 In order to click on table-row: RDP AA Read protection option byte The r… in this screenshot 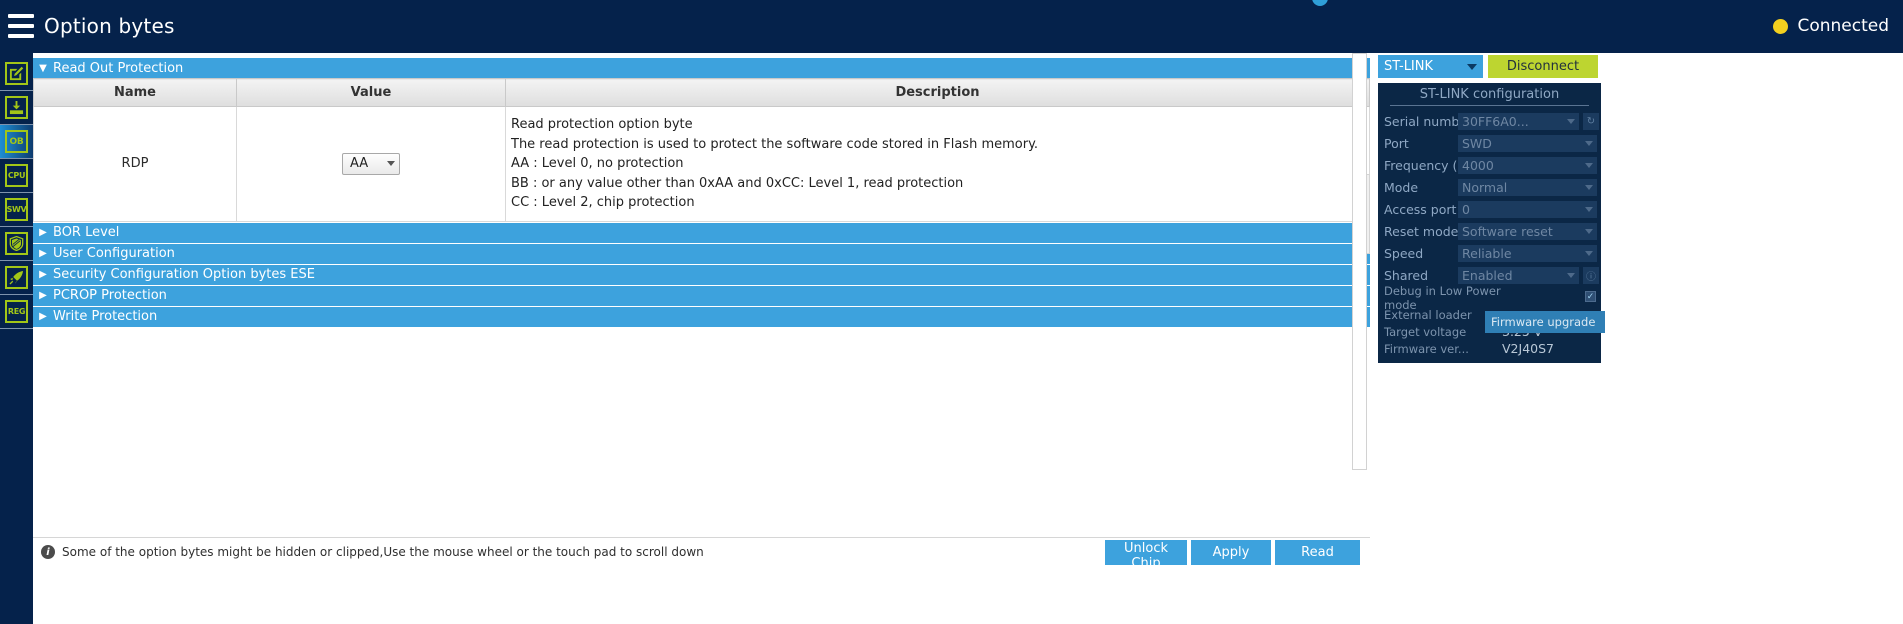, I will do `click(701, 164)`.